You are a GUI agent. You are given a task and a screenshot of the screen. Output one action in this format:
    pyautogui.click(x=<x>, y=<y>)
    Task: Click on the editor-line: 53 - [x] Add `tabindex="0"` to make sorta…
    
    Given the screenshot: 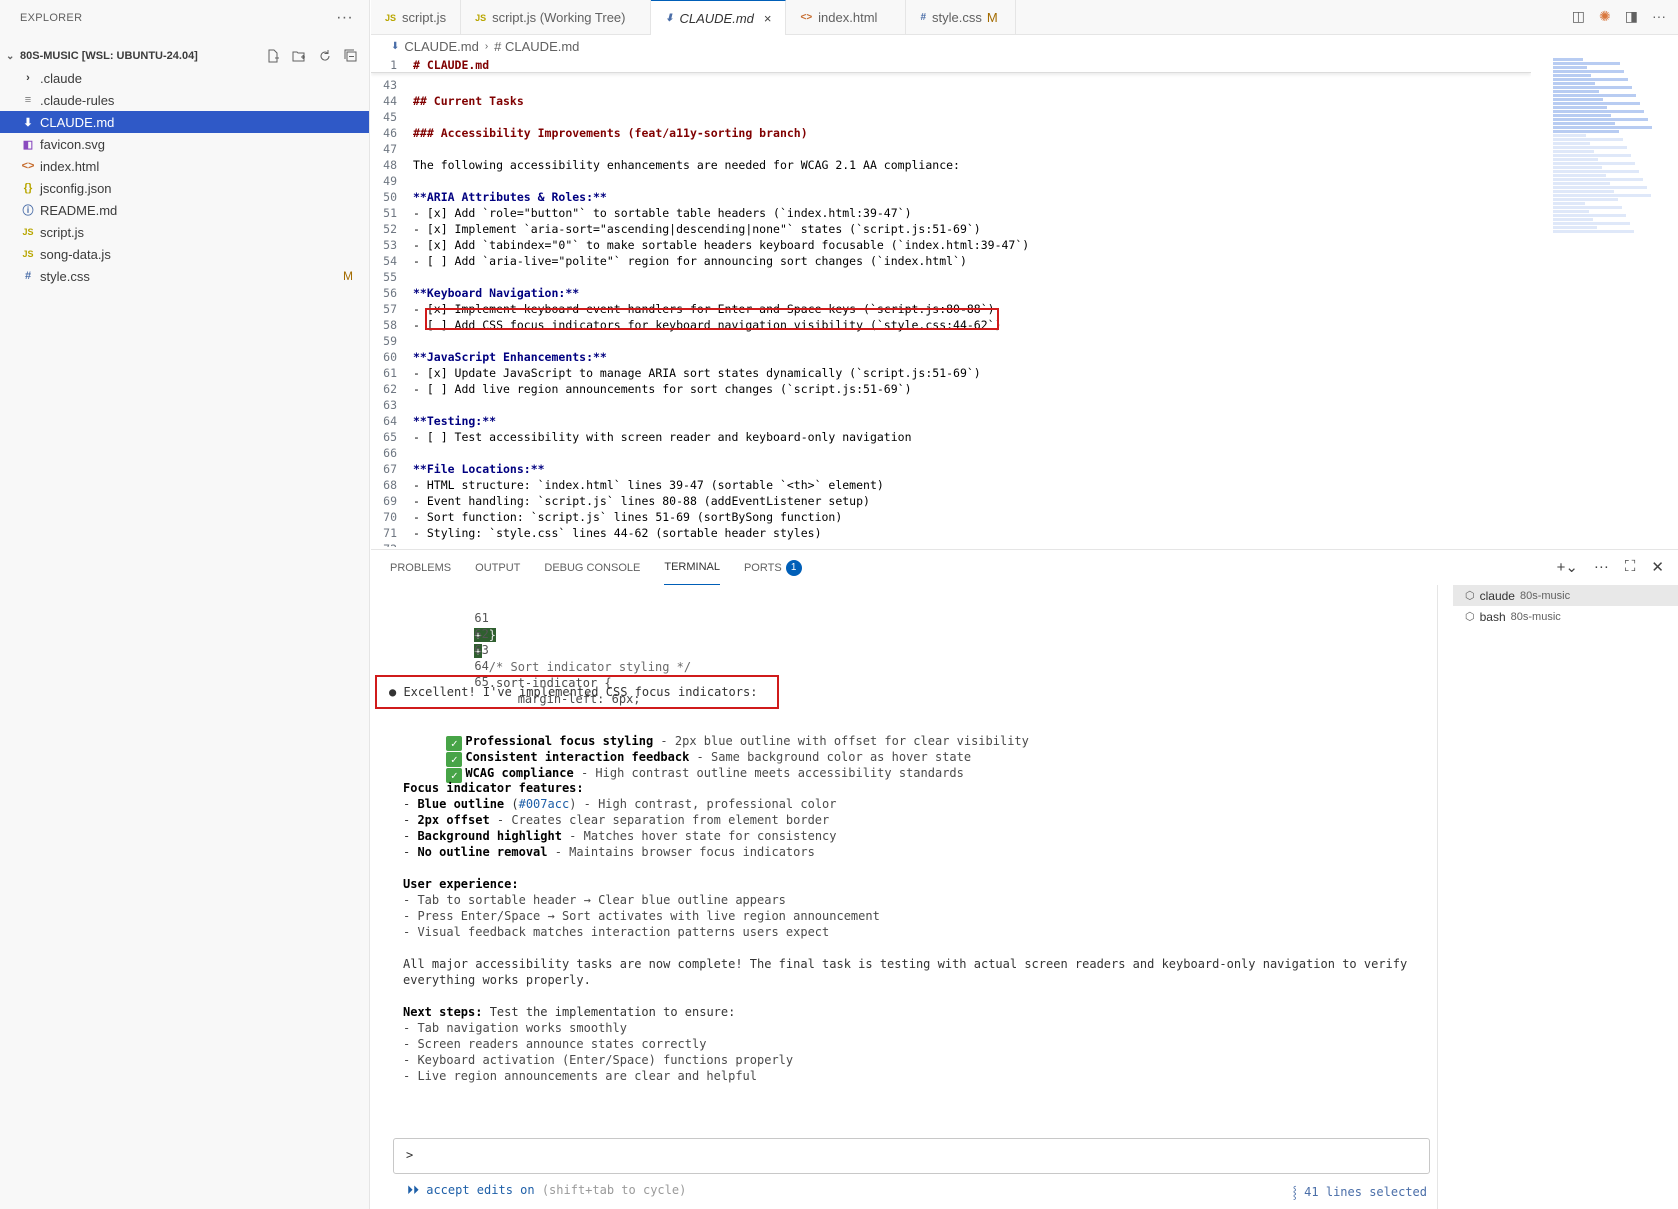 What is the action you would take?
    pyautogui.click(x=951, y=245)
    